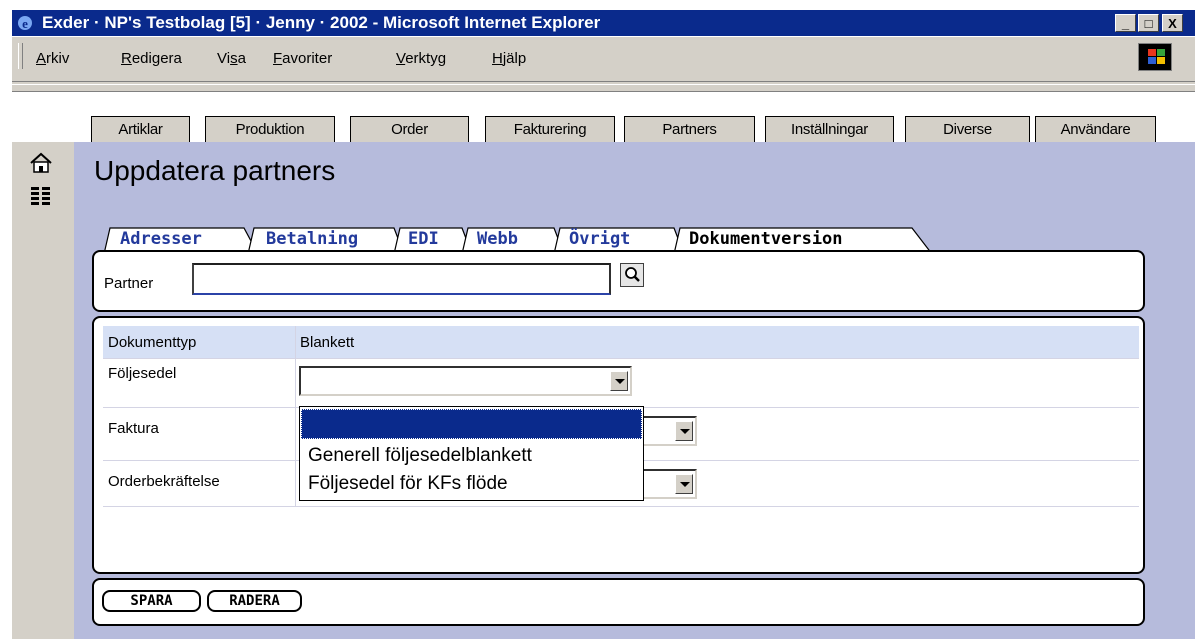 Image resolution: width=1195 pixels, height=639 pixels. Describe the element at coordinates (1125, 23) in the screenshot. I see `minimize-button: _` at that location.